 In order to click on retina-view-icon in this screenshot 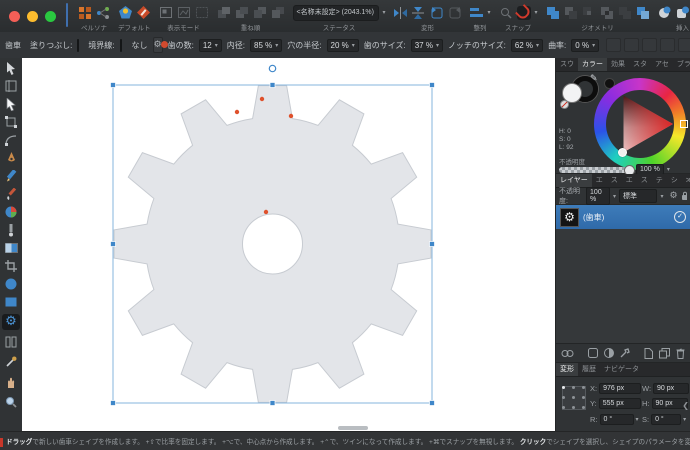, I will do `click(202, 13)`.